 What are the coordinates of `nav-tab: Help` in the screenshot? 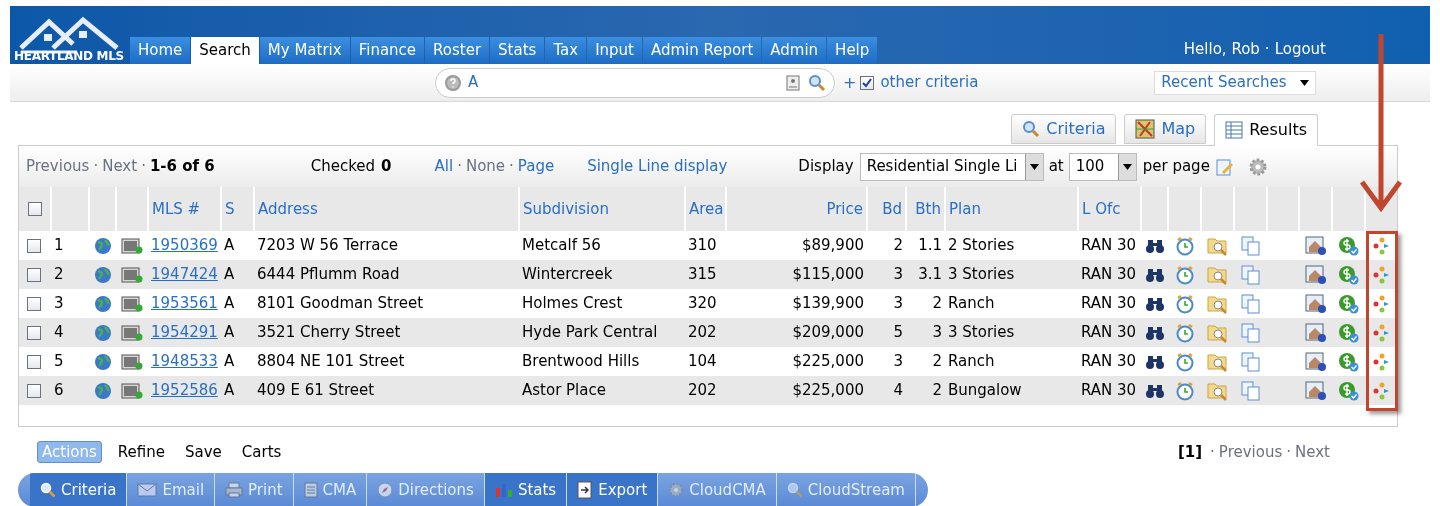 It's located at (852, 50).